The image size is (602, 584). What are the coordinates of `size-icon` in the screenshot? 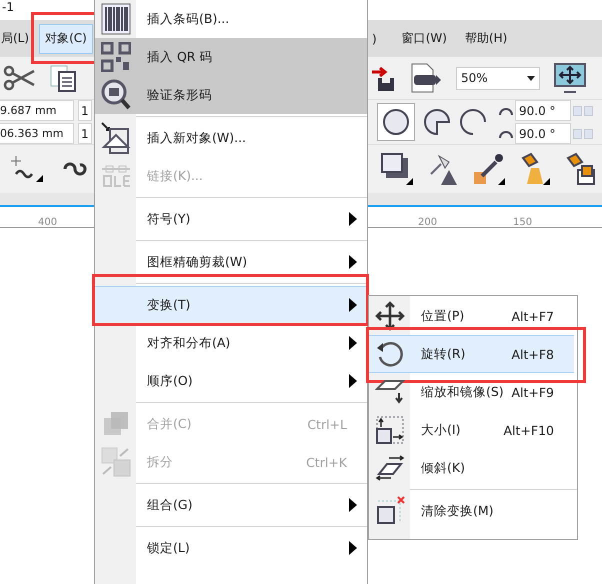 It's located at (389, 430).